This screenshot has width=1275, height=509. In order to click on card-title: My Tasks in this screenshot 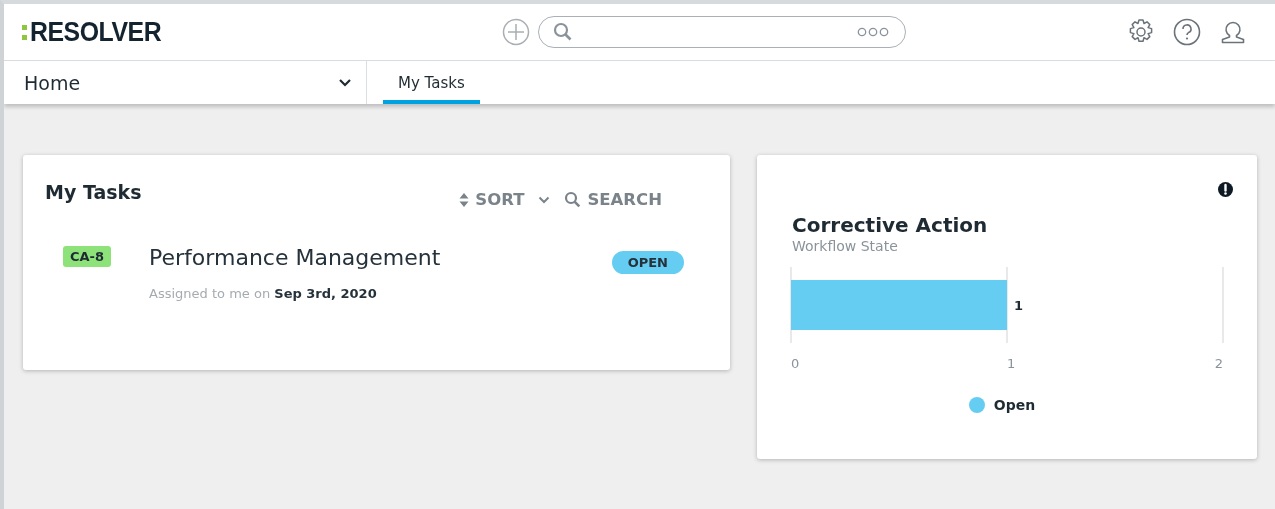, I will do `click(93, 192)`.